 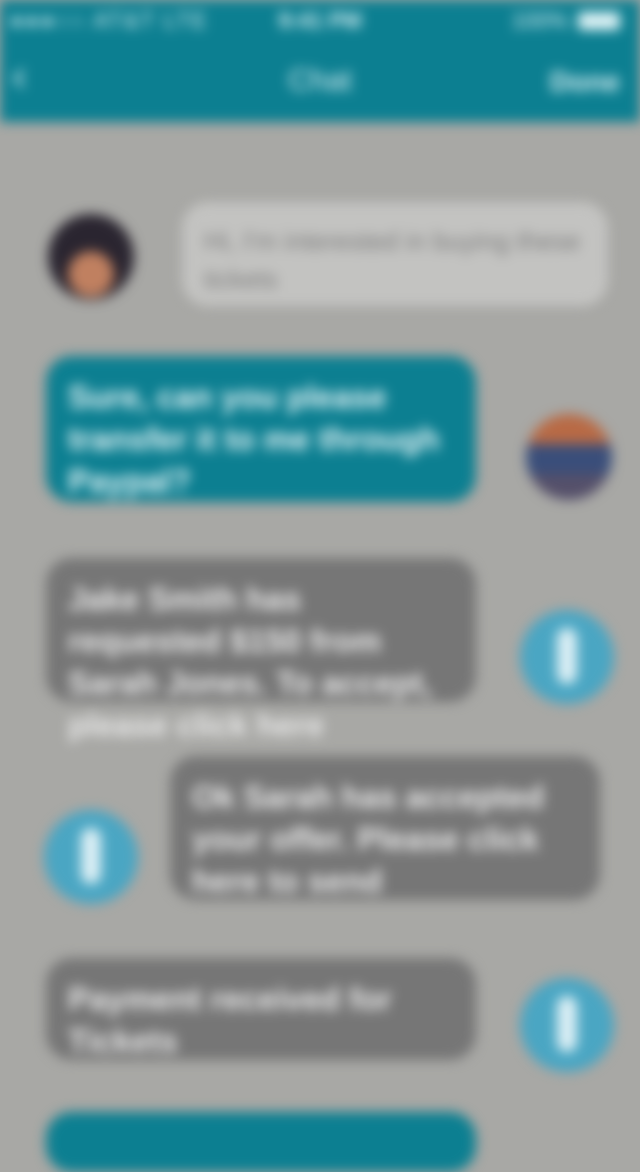 What do you see at coordinates (261, 1009) in the screenshot?
I see `message-bubble: Payment received for Tickets` at bounding box center [261, 1009].